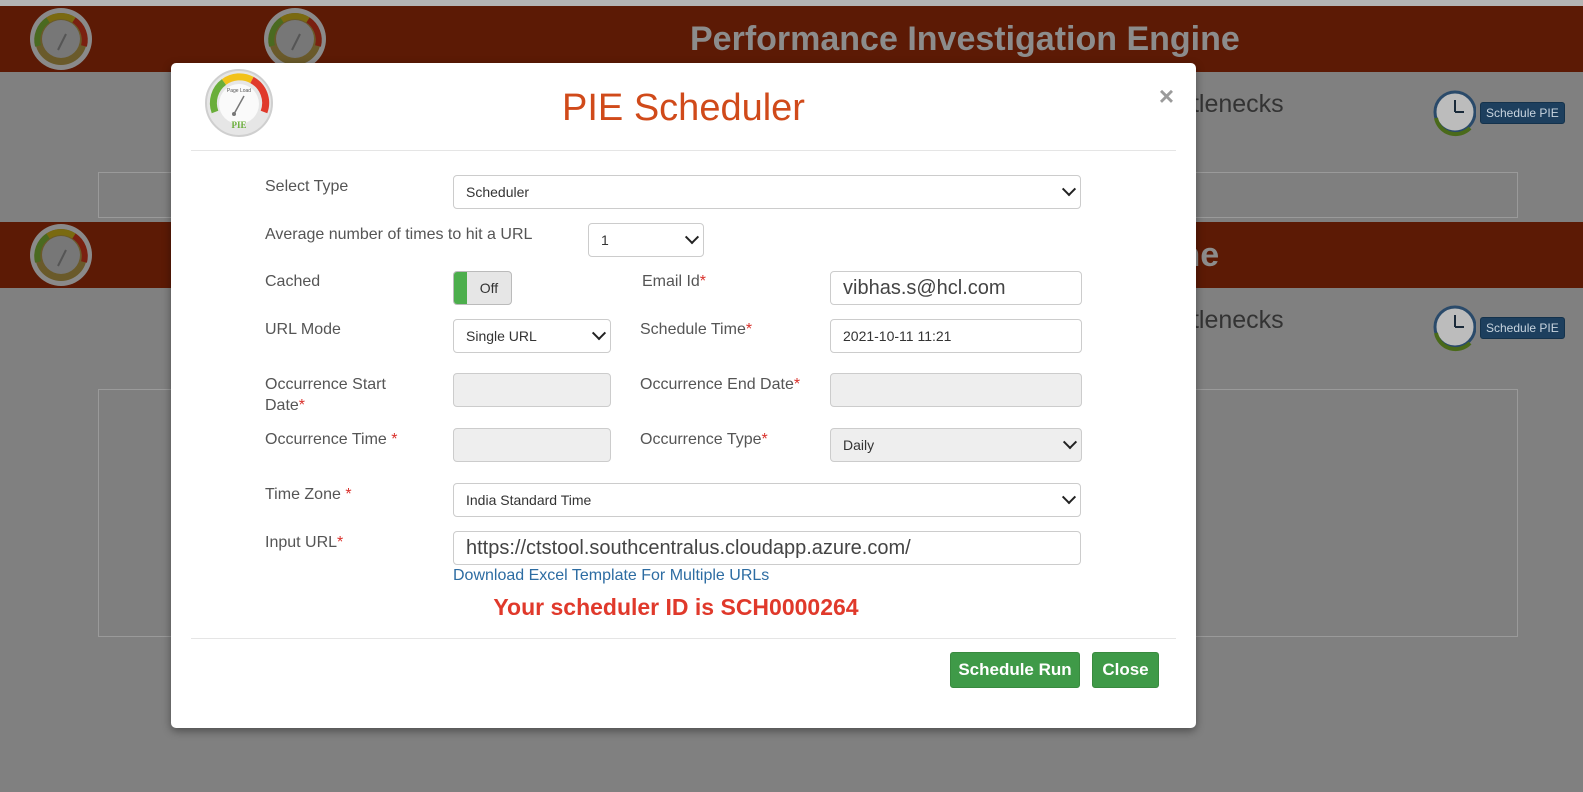  Describe the element at coordinates (956, 390) in the screenshot. I see `occurrence-end-date-field` at that location.